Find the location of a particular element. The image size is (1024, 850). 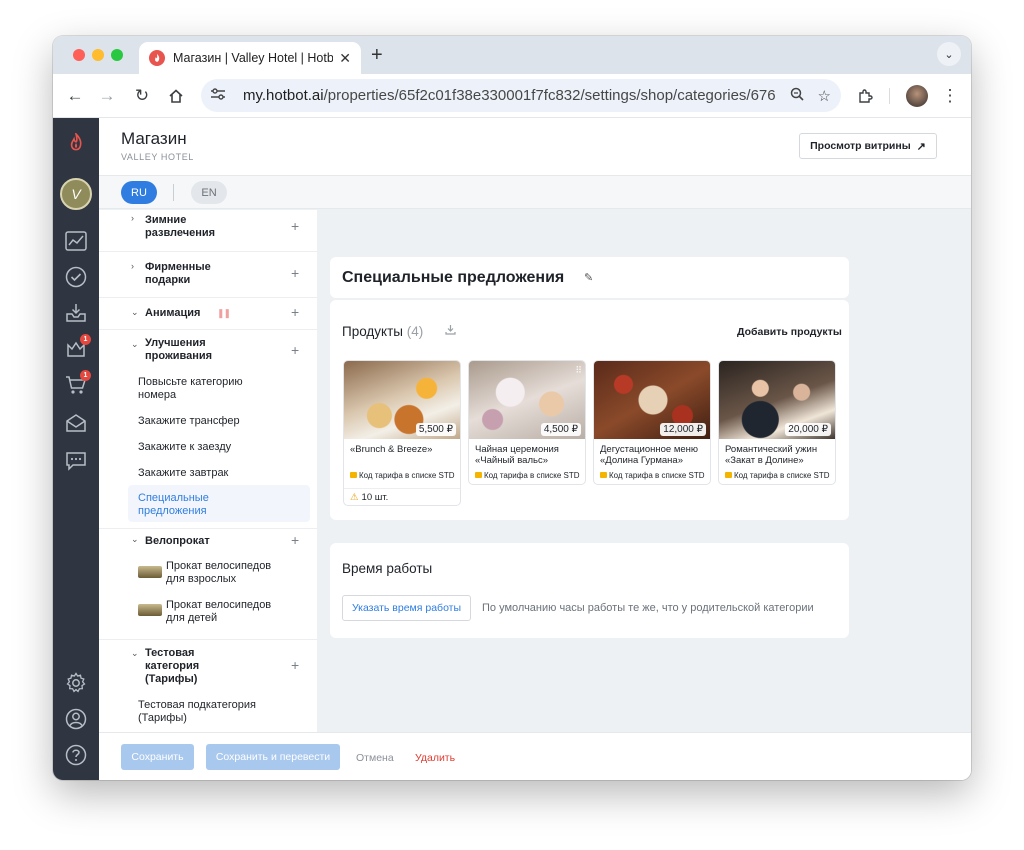

tree-leaf: Закажите трансфер is located at coordinates (189, 421).